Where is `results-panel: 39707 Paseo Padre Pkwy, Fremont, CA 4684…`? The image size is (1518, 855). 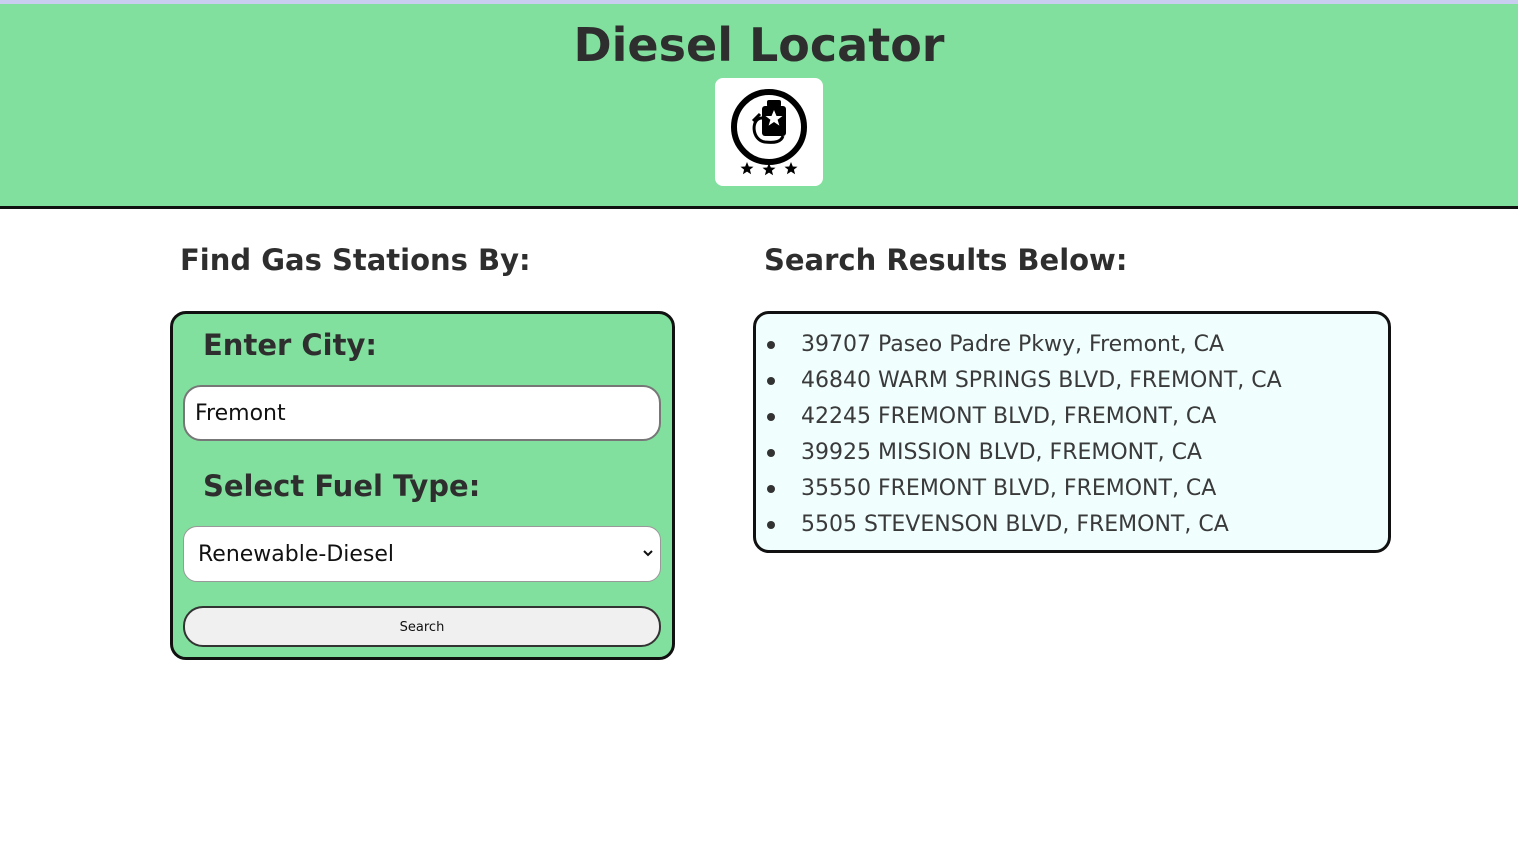 results-panel: 39707 Paseo Padre Pkwy, Fremont, CA 4684… is located at coordinates (1072, 432).